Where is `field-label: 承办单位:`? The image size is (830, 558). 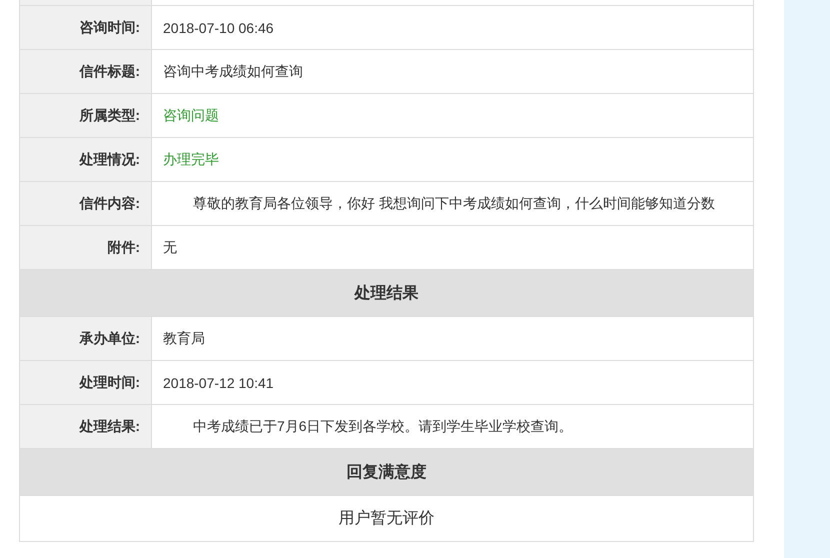
field-label: 承办单位: is located at coordinates (86, 338).